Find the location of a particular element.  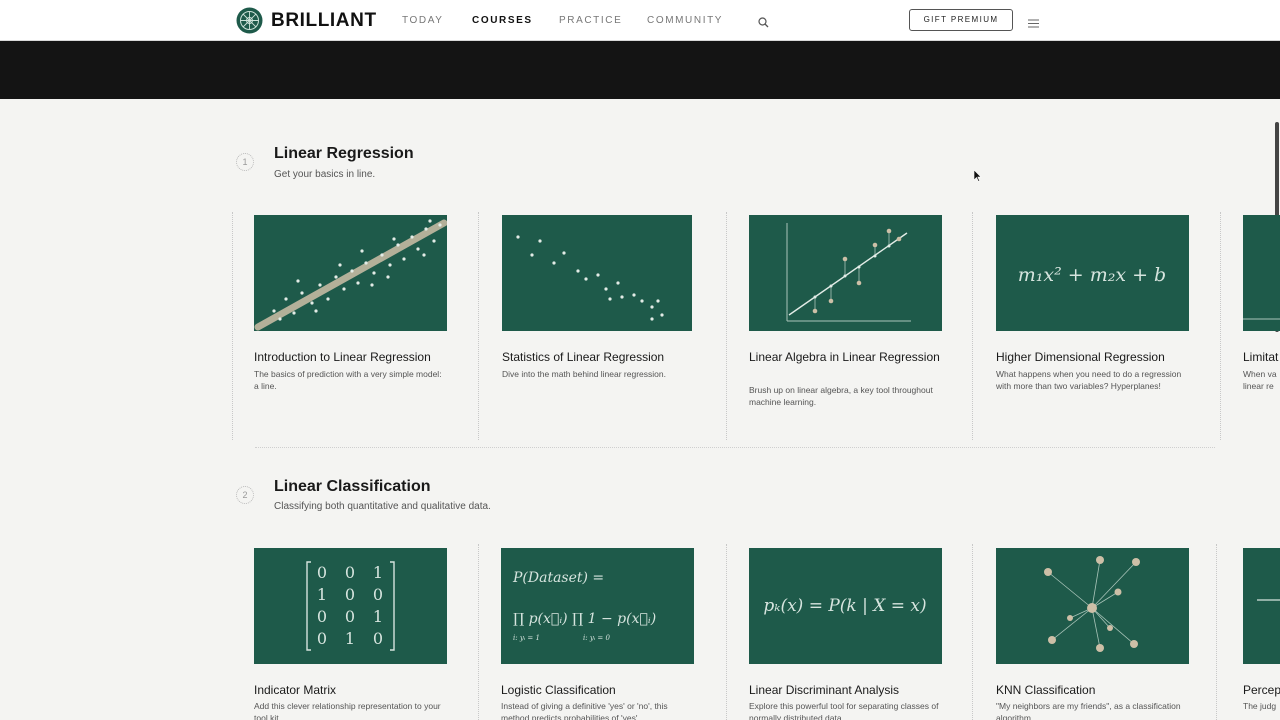

course-header-banner is located at coordinates (640, 70).